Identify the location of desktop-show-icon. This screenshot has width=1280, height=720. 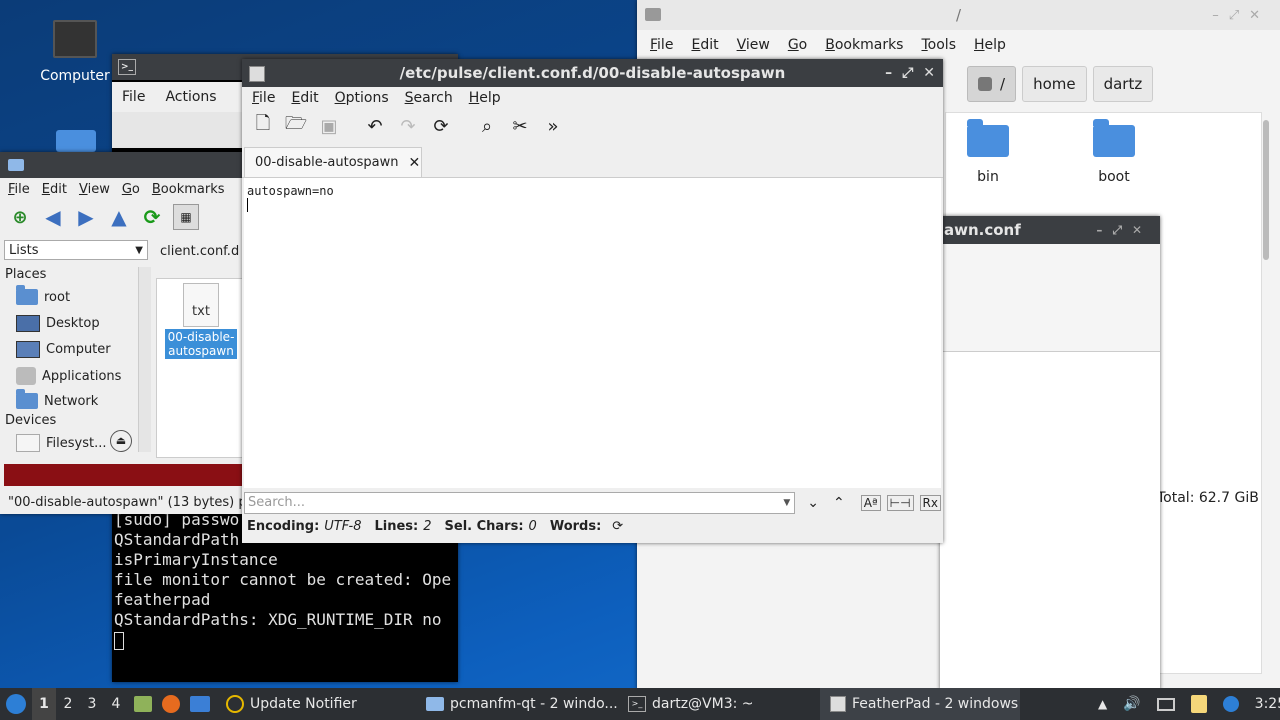
(200, 704).